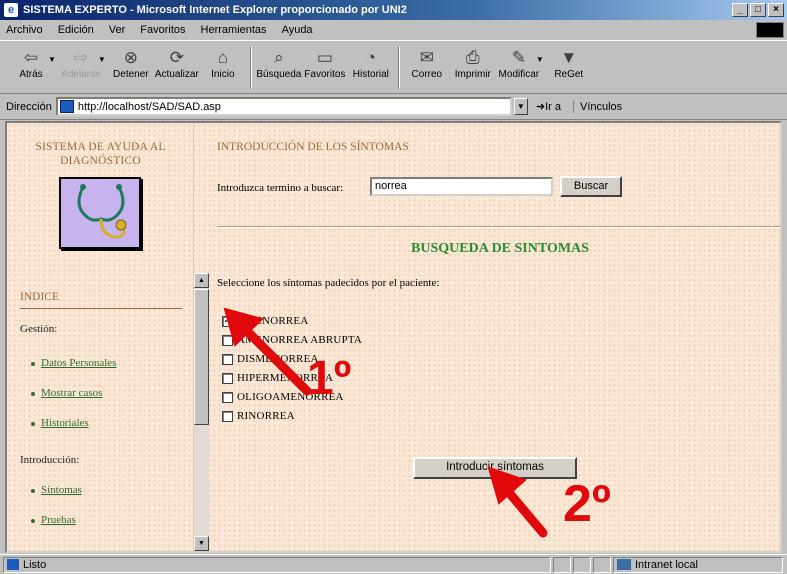  What do you see at coordinates (73, 363) in the screenshot?
I see `nav-link-datos-personales: Datos Personales` at bounding box center [73, 363].